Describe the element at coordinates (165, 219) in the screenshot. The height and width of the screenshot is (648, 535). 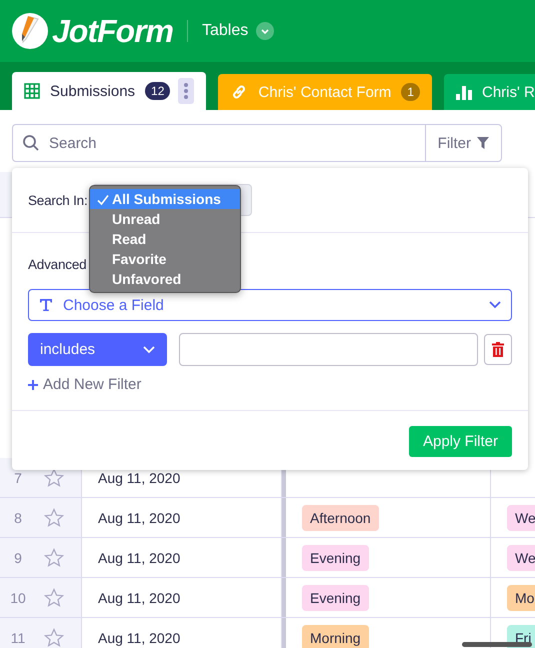
I see `menu-option: Unread` at that location.